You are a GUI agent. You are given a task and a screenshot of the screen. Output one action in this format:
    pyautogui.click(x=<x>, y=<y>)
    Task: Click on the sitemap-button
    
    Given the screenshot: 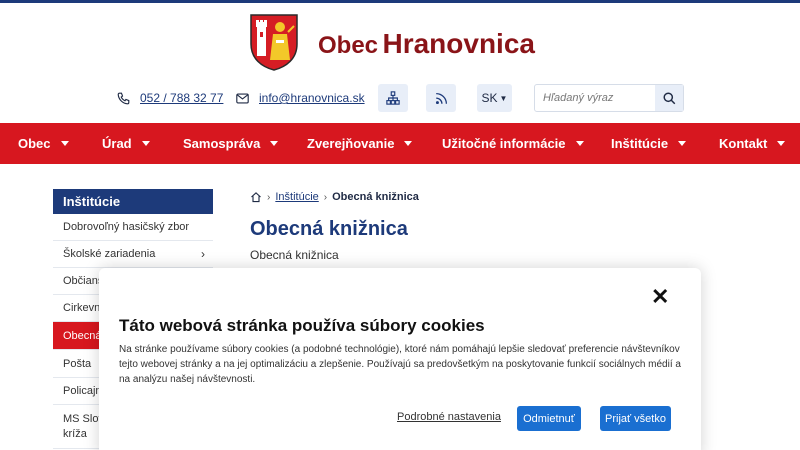 What is the action you would take?
    pyautogui.click(x=393, y=98)
    